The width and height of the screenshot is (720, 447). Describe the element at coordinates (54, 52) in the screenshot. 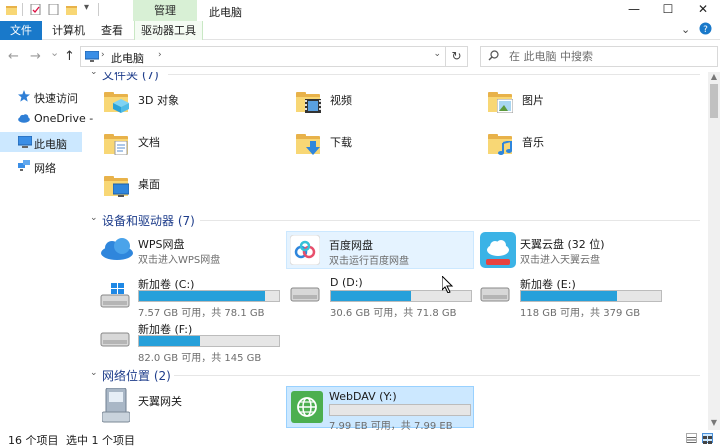

I see `recent-locations-button: ⌄` at that location.